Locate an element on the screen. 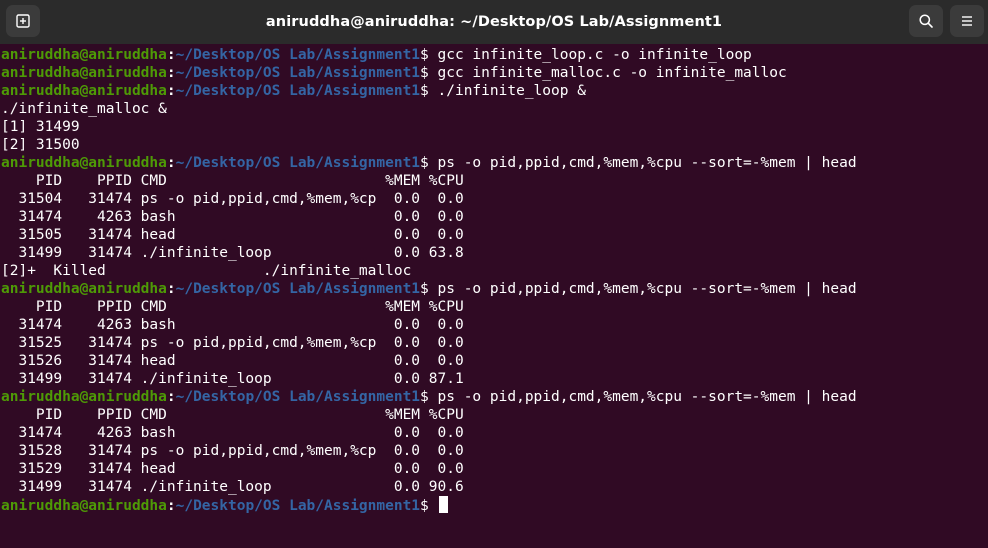 This screenshot has height=548, width=988. command-text: gcc infinite_loop.c -o infinite_loop is located at coordinates (594, 55).